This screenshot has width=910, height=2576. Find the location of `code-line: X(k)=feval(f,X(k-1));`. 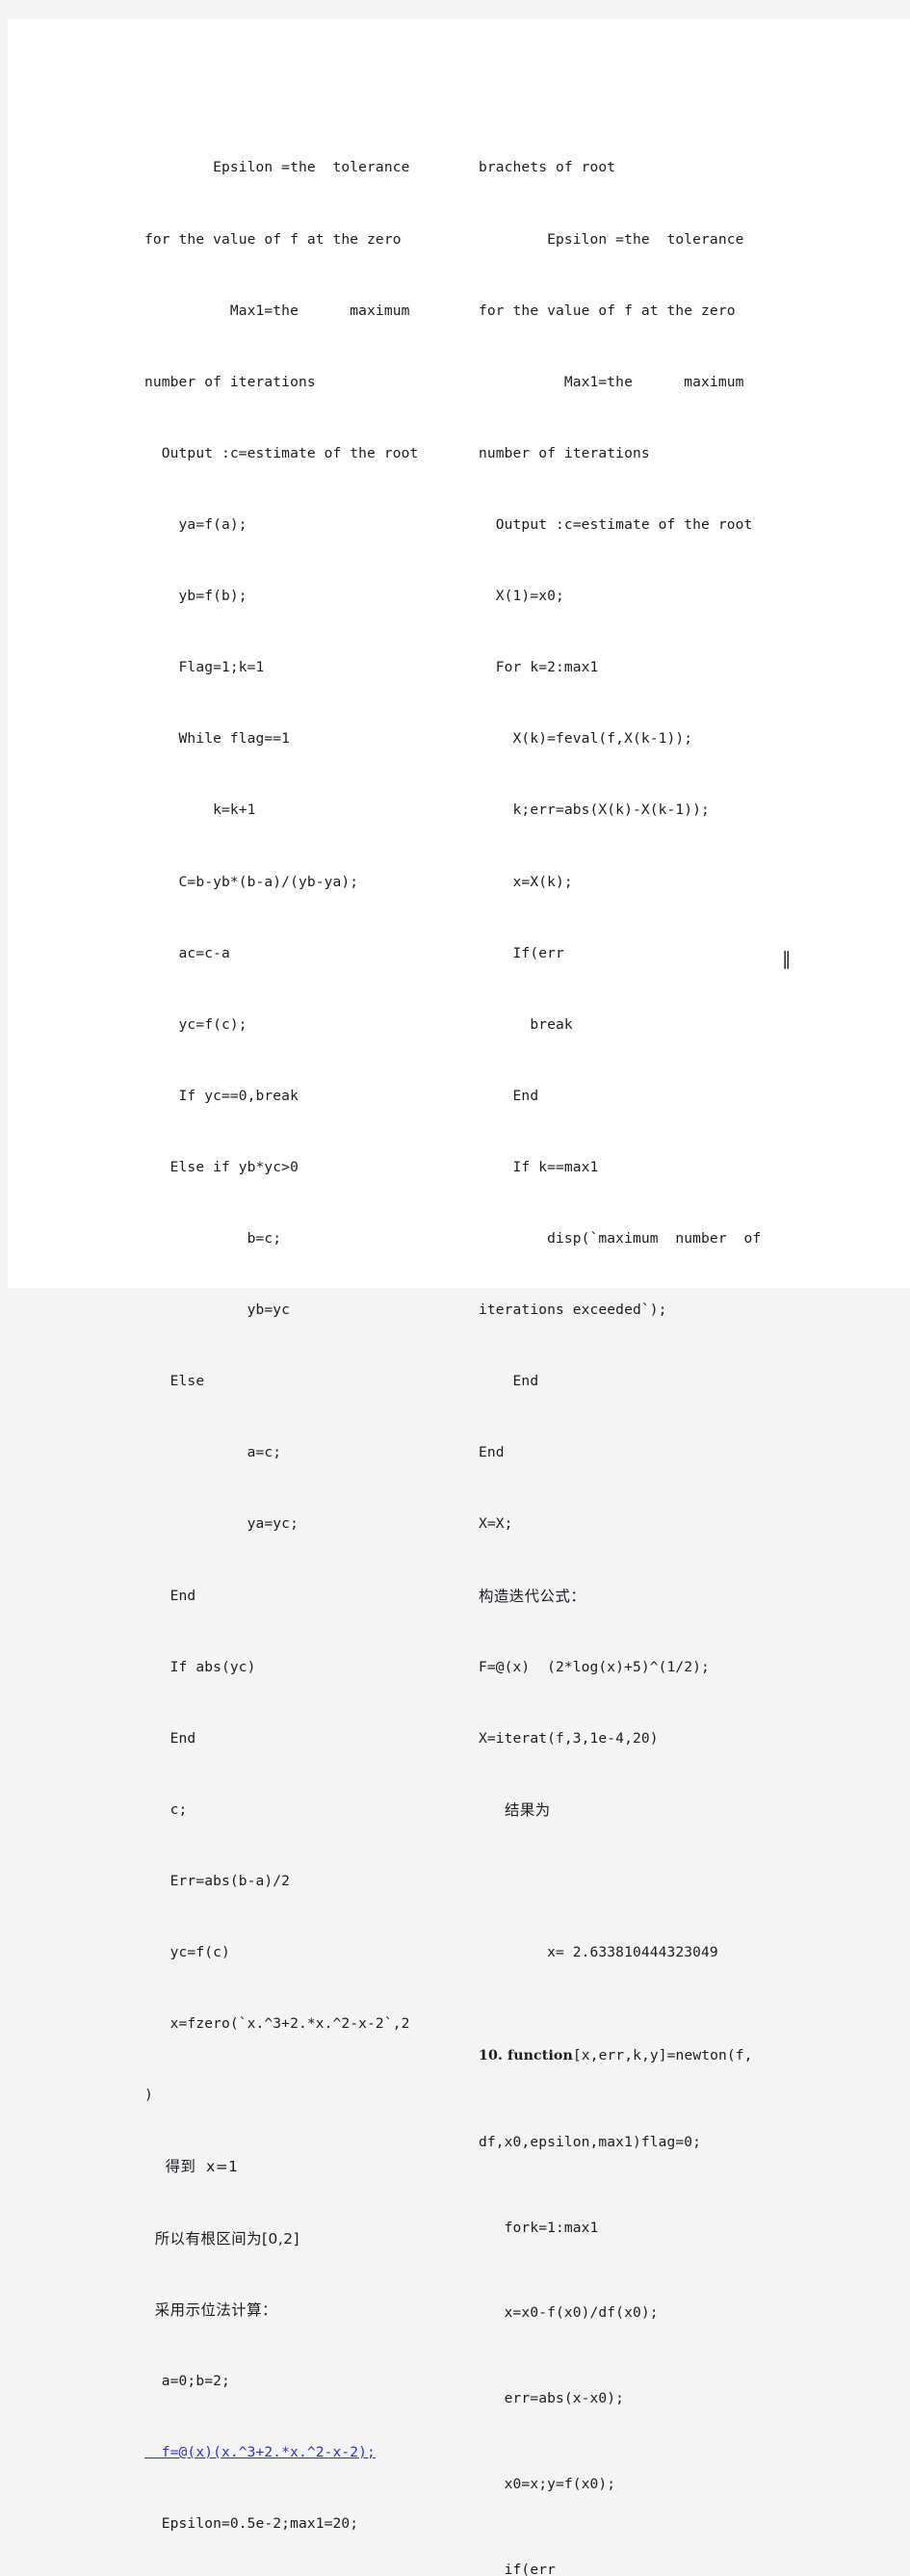

code-line: X(k)=feval(f,X(k-1)); is located at coordinates (586, 739).